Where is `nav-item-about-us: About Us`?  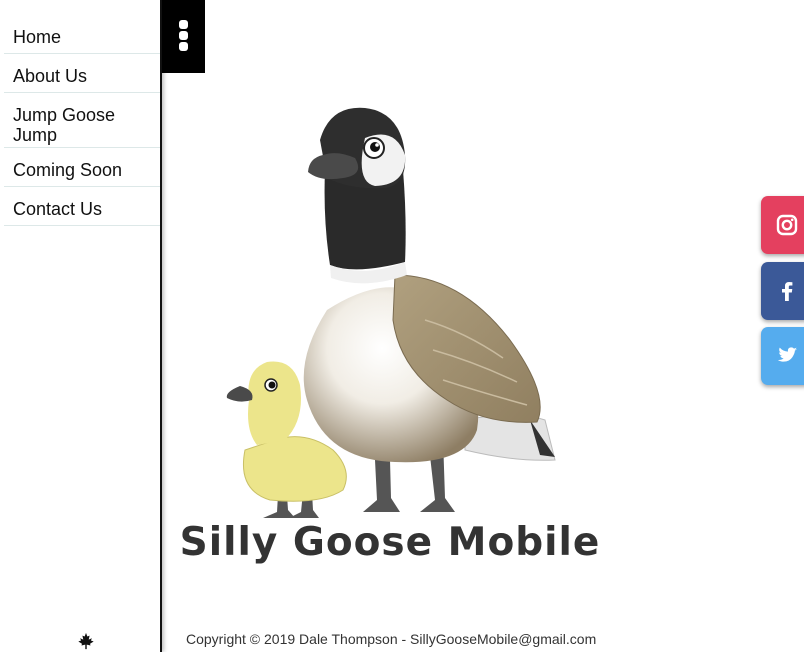
nav-item-about-us: About Us is located at coordinates (82, 73).